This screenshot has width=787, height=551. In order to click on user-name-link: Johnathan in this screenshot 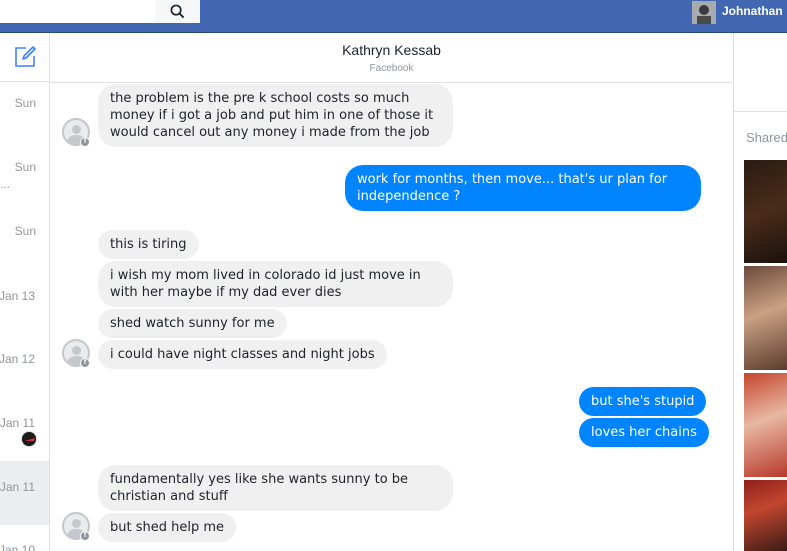, I will do `click(752, 11)`.